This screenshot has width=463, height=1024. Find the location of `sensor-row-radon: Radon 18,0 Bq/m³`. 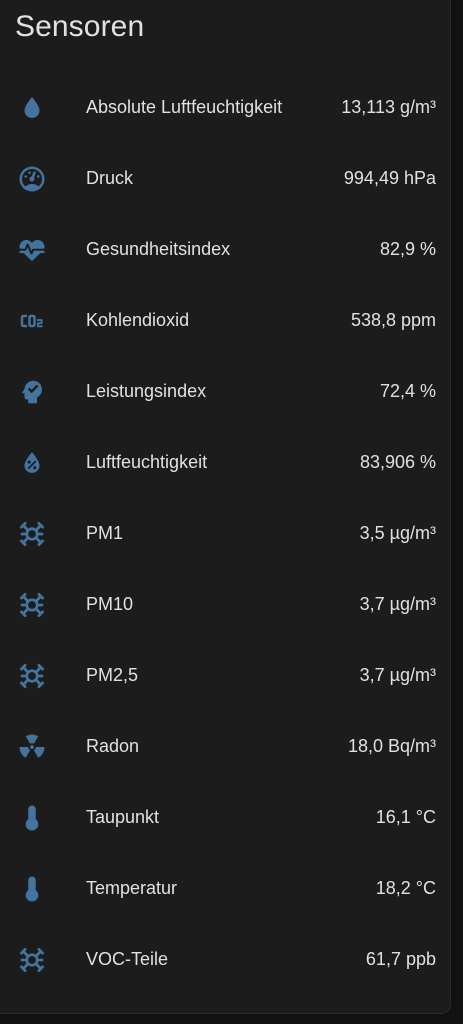

sensor-row-radon: Radon 18,0 Bq/m³ is located at coordinates (225, 746).